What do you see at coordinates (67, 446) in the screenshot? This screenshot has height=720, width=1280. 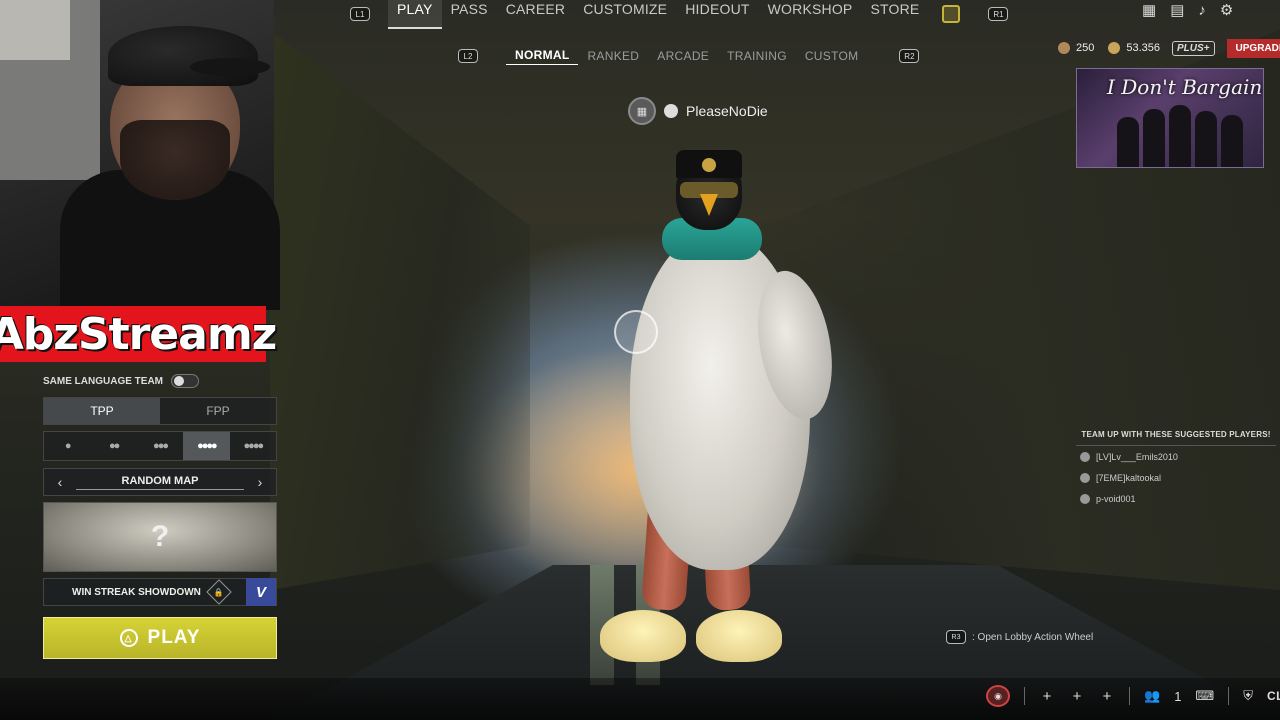 I see `squad-solo-icon: ●` at bounding box center [67, 446].